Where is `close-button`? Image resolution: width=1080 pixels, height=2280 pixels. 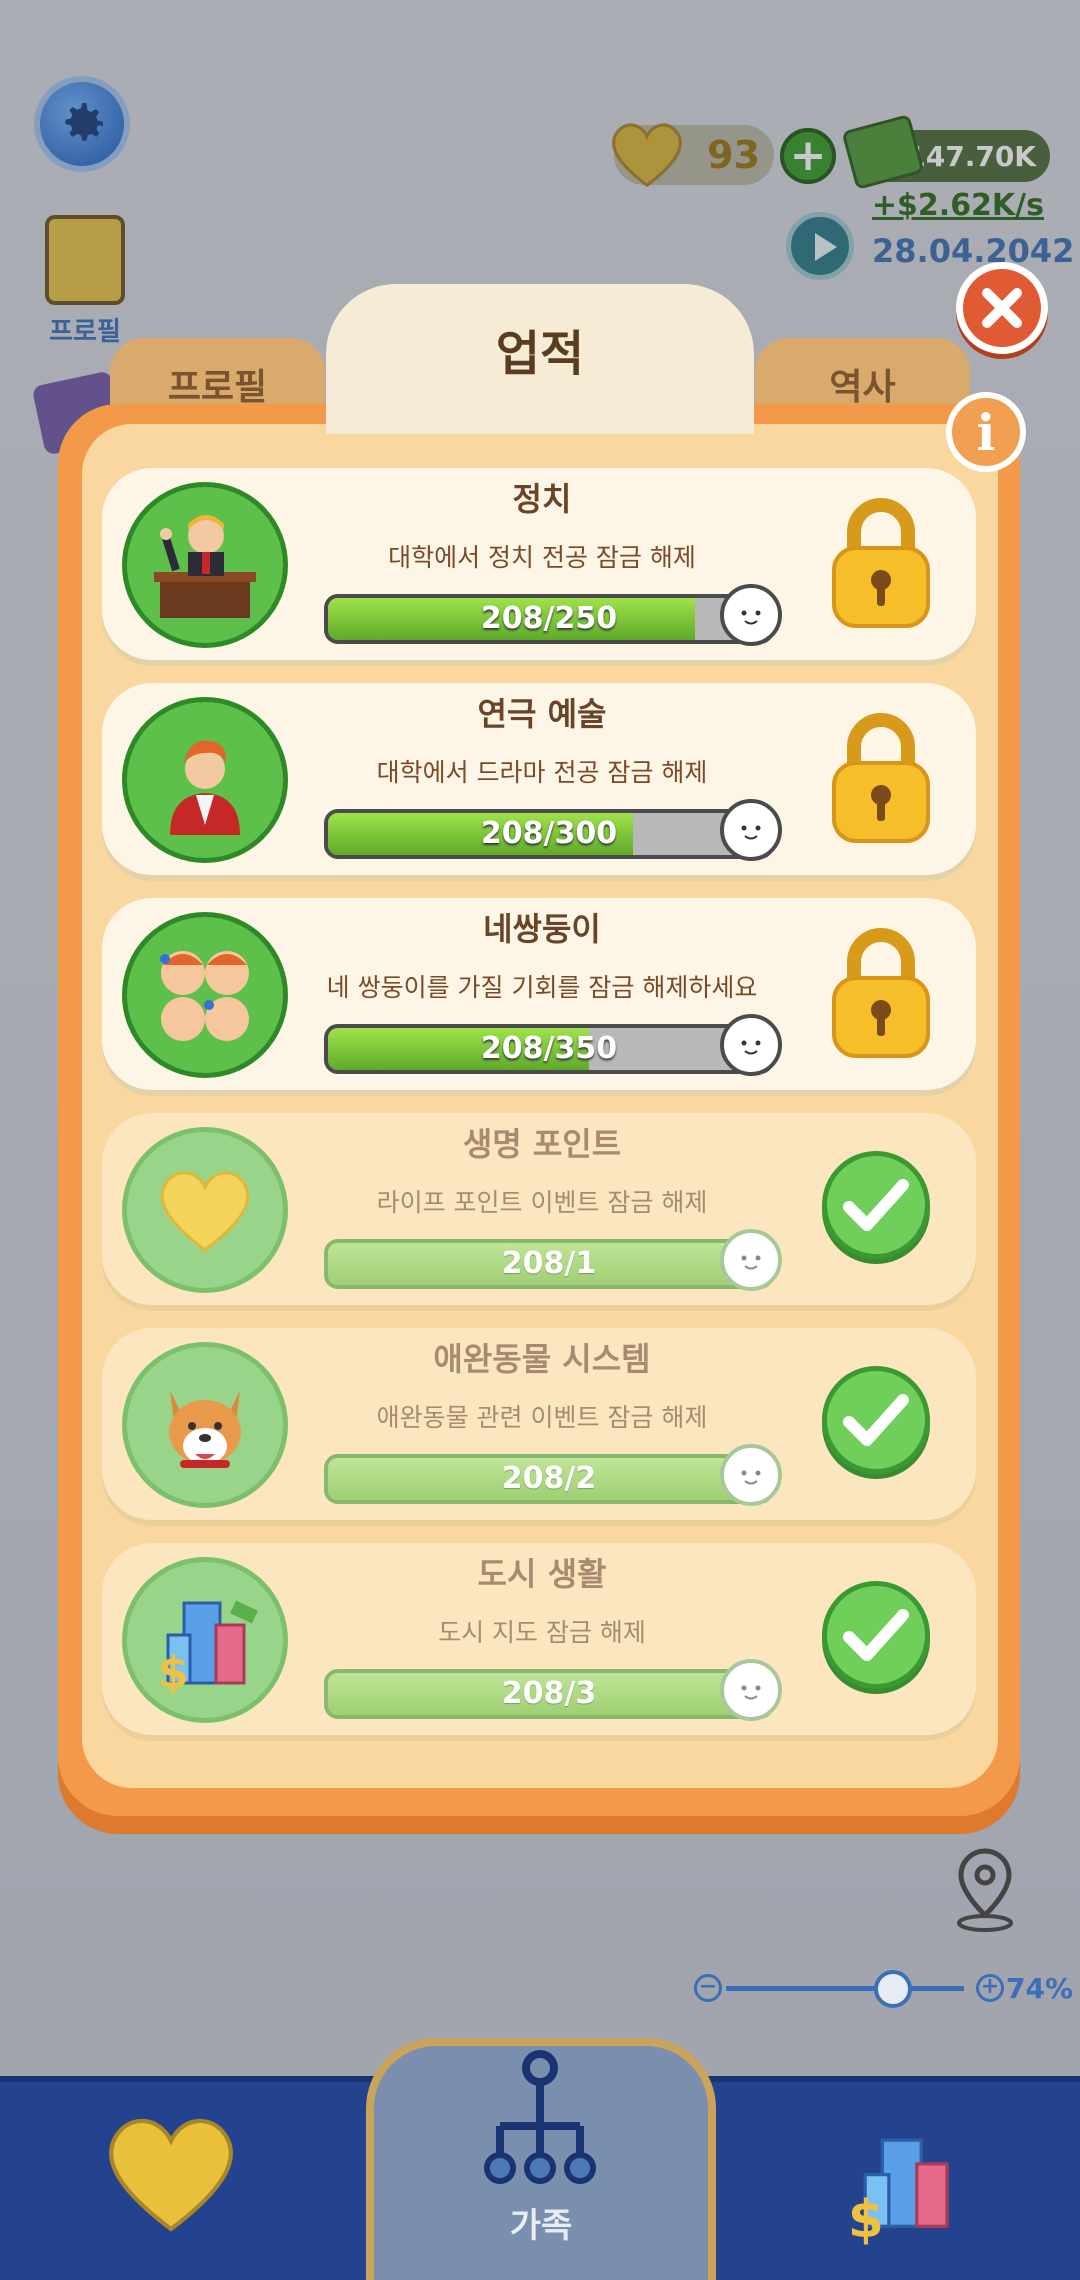
close-button is located at coordinates (1002, 308).